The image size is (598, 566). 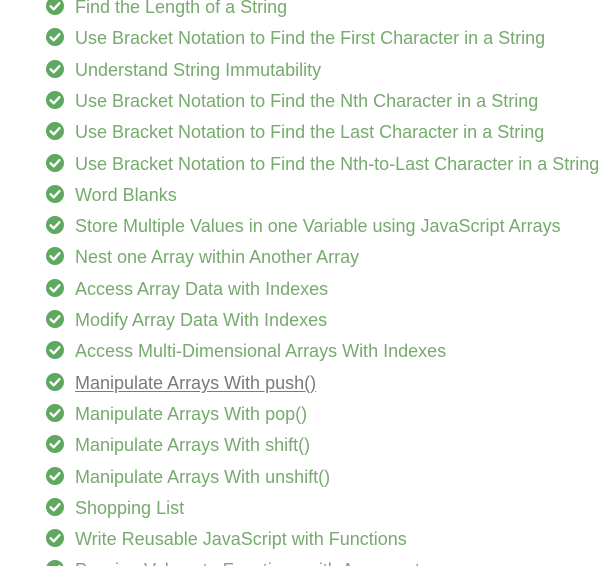 I want to click on challenge-item: Manipulate Arrays With unshift(), so click(x=299, y=482).